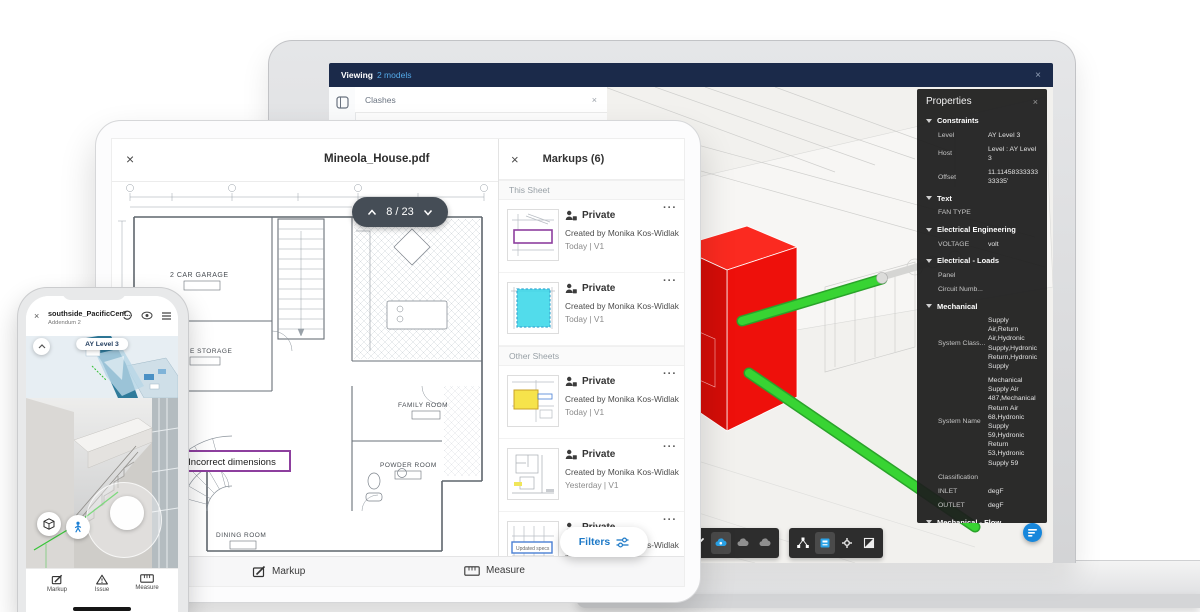  Describe the element at coordinates (533, 538) in the screenshot. I see `markup-thumbnail: Updated specs` at that location.